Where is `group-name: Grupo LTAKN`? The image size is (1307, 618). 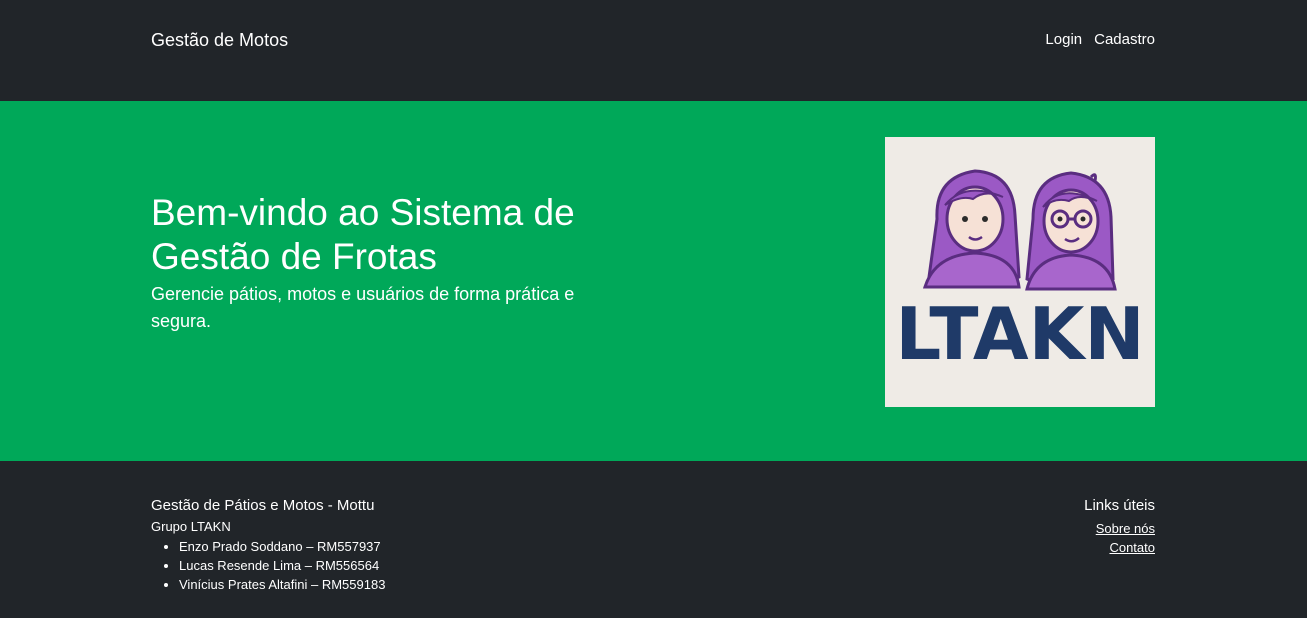
group-name: Grupo LTAKN is located at coordinates (191, 526).